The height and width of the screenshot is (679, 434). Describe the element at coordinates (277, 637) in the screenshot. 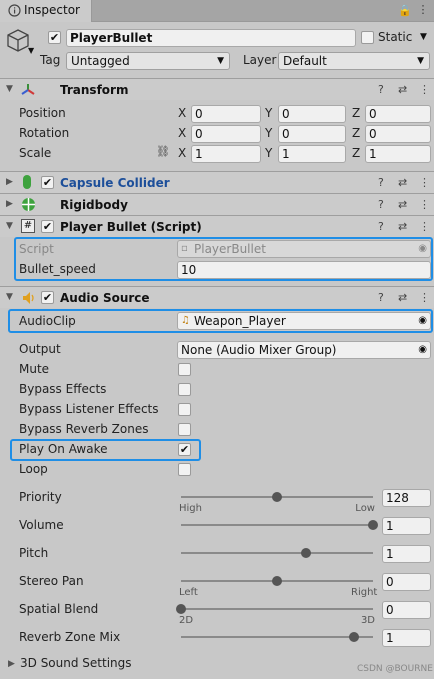

I see `reverb-slider-track` at that location.